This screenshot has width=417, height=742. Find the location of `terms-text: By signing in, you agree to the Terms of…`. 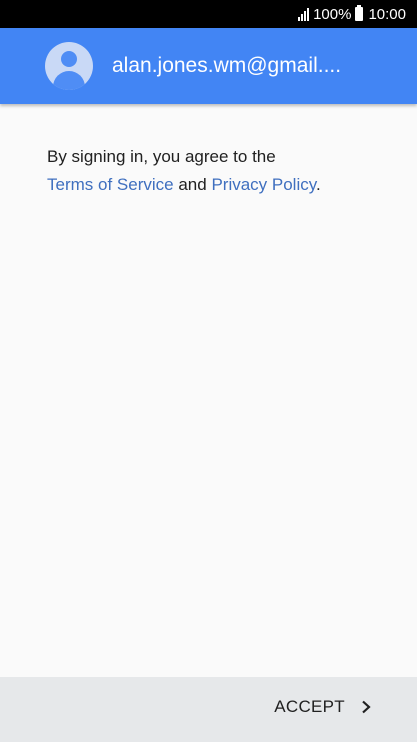

terms-text: By signing in, you agree to the Terms of… is located at coordinates (217, 171).